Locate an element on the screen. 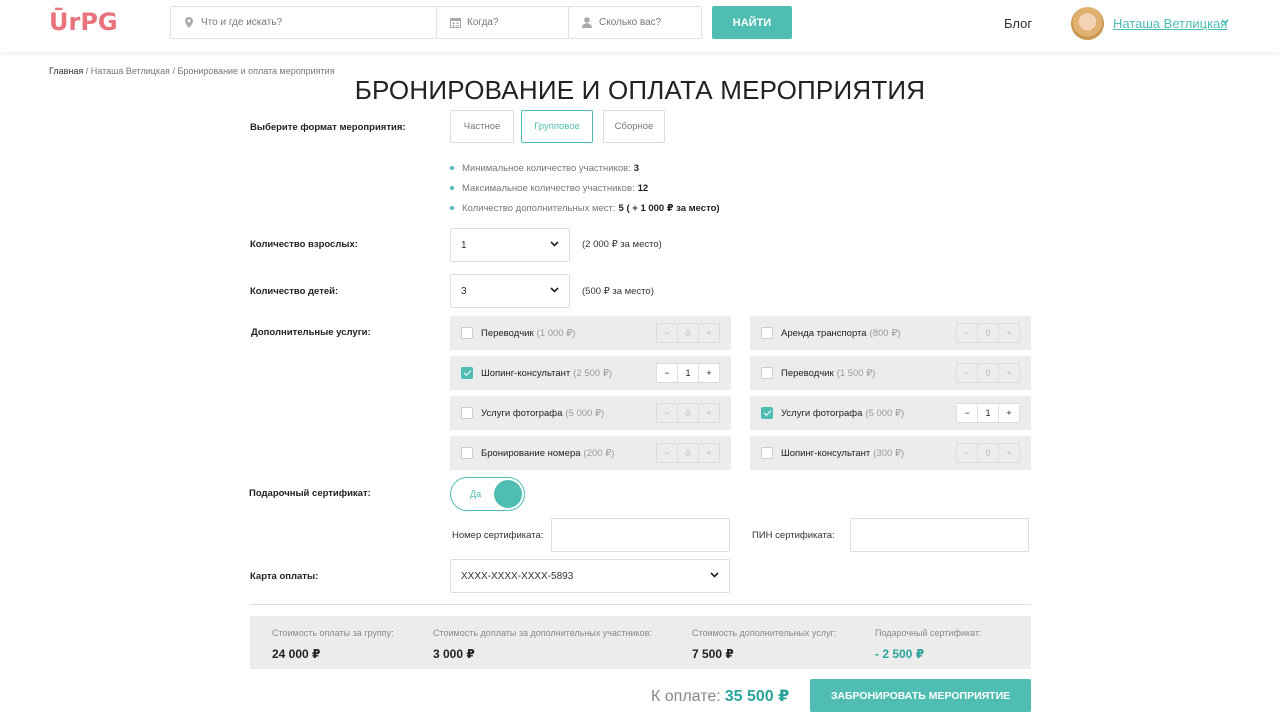 This screenshot has width=1280, height=720. summary-services-label: Стоимость дополнительных услуг: is located at coordinates (764, 633).